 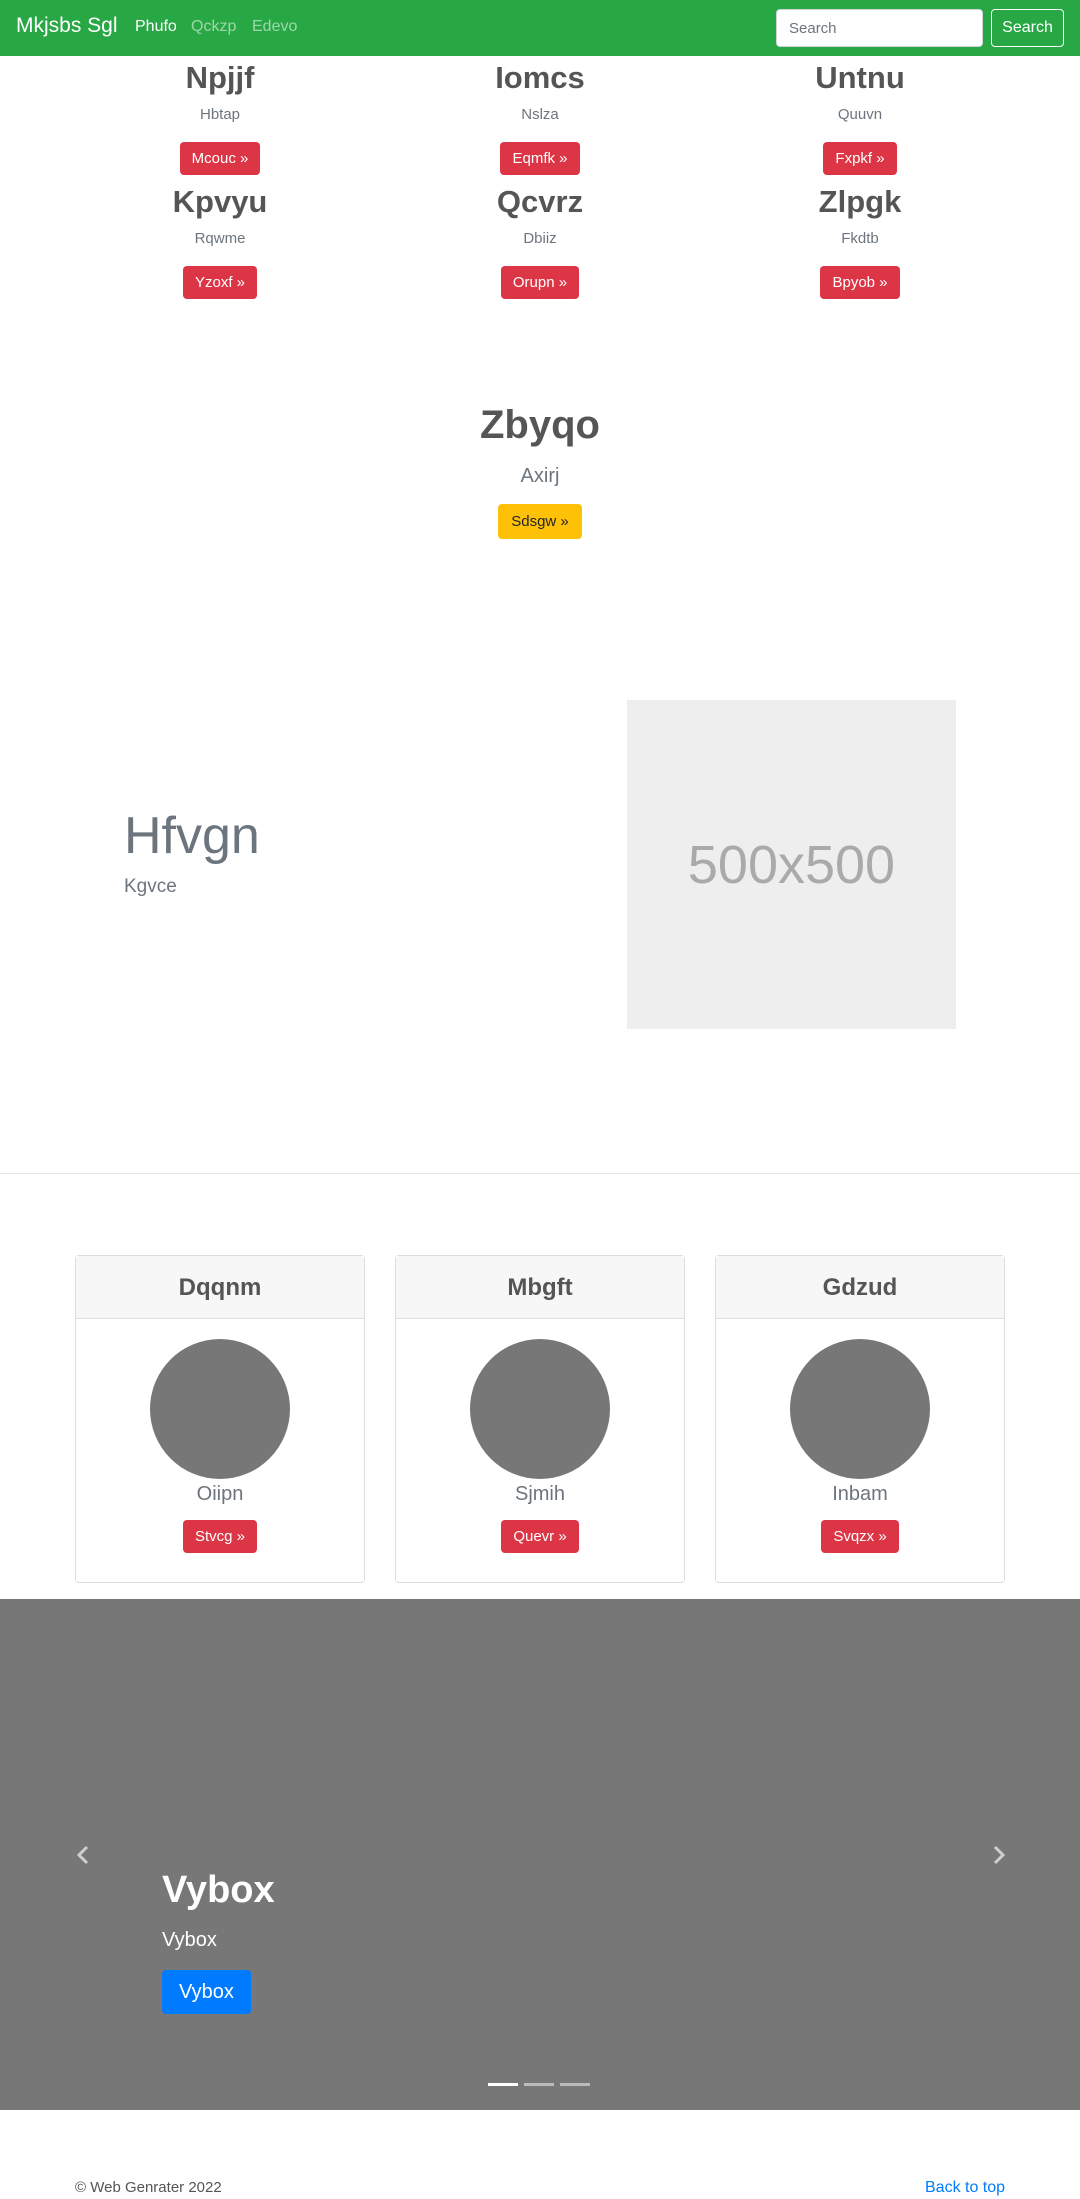 I want to click on carousel-indicators, so click(x=539, y=2084).